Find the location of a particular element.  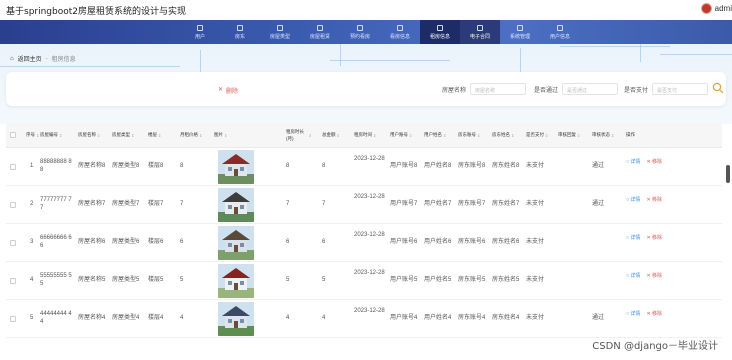

nav-item: 用户 is located at coordinates (200, 32).